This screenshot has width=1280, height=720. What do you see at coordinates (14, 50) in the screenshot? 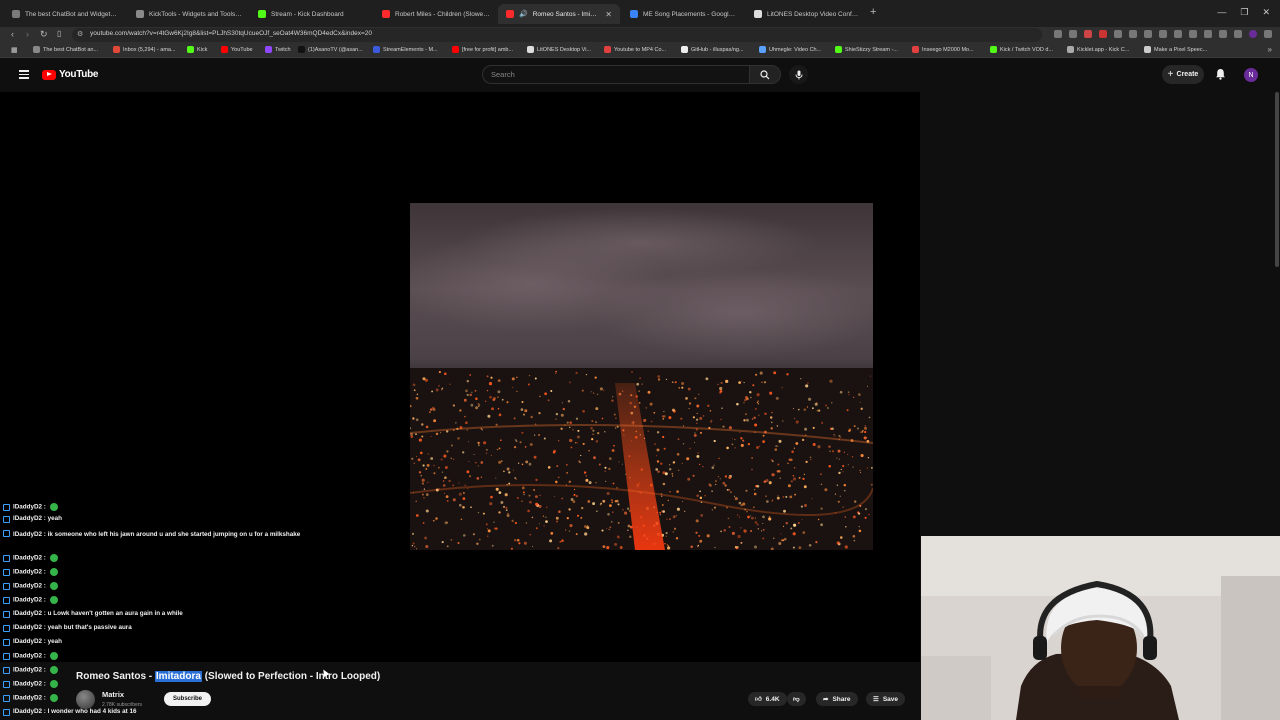
I see `apps-grid-icon: ▦` at bounding box center [14, 50].